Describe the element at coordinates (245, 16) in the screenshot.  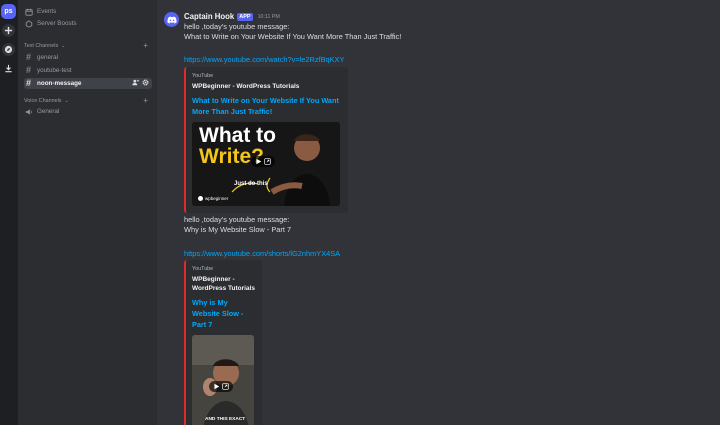
I see `app-badge: APP` at that location.